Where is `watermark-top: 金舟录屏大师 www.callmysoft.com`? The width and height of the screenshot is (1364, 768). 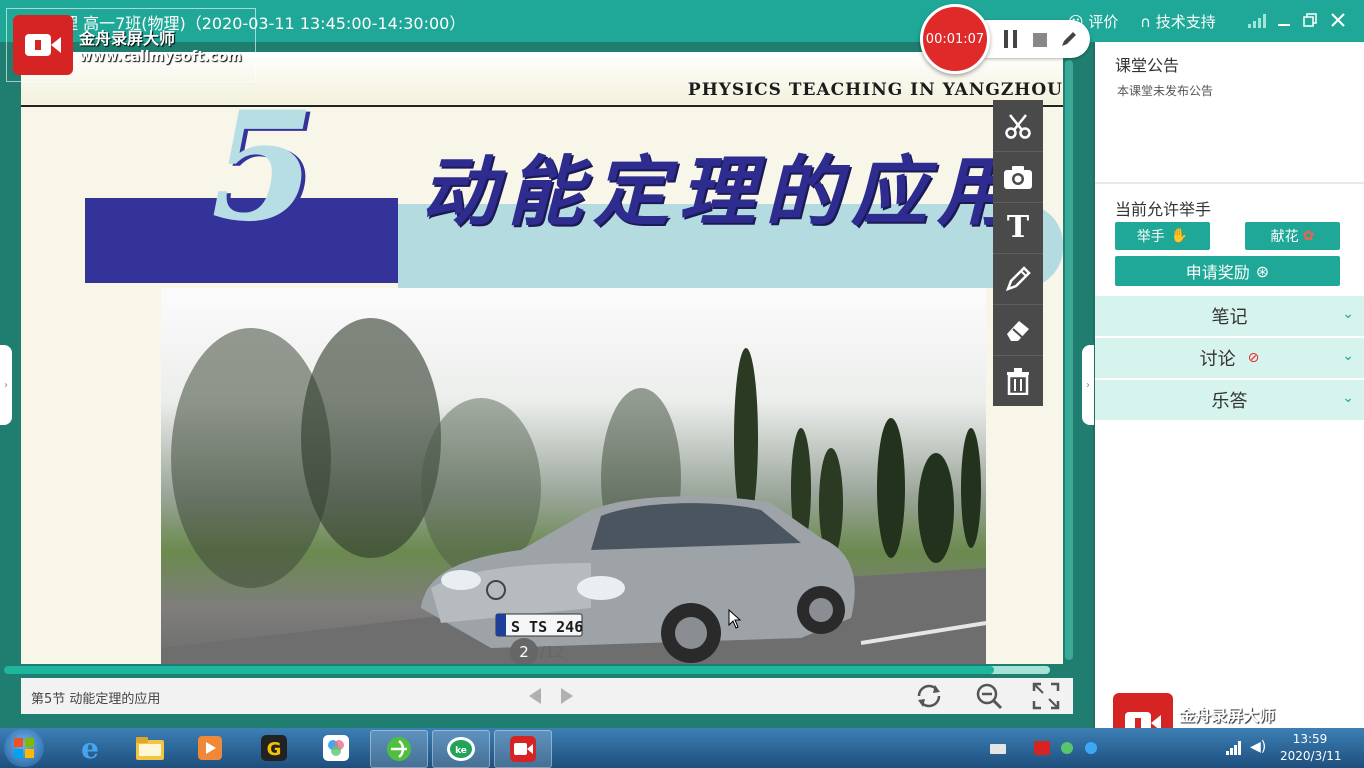
watermark-top: 金舟录屏大师 www.callmysoft.com is located at coordinates (131, 45).